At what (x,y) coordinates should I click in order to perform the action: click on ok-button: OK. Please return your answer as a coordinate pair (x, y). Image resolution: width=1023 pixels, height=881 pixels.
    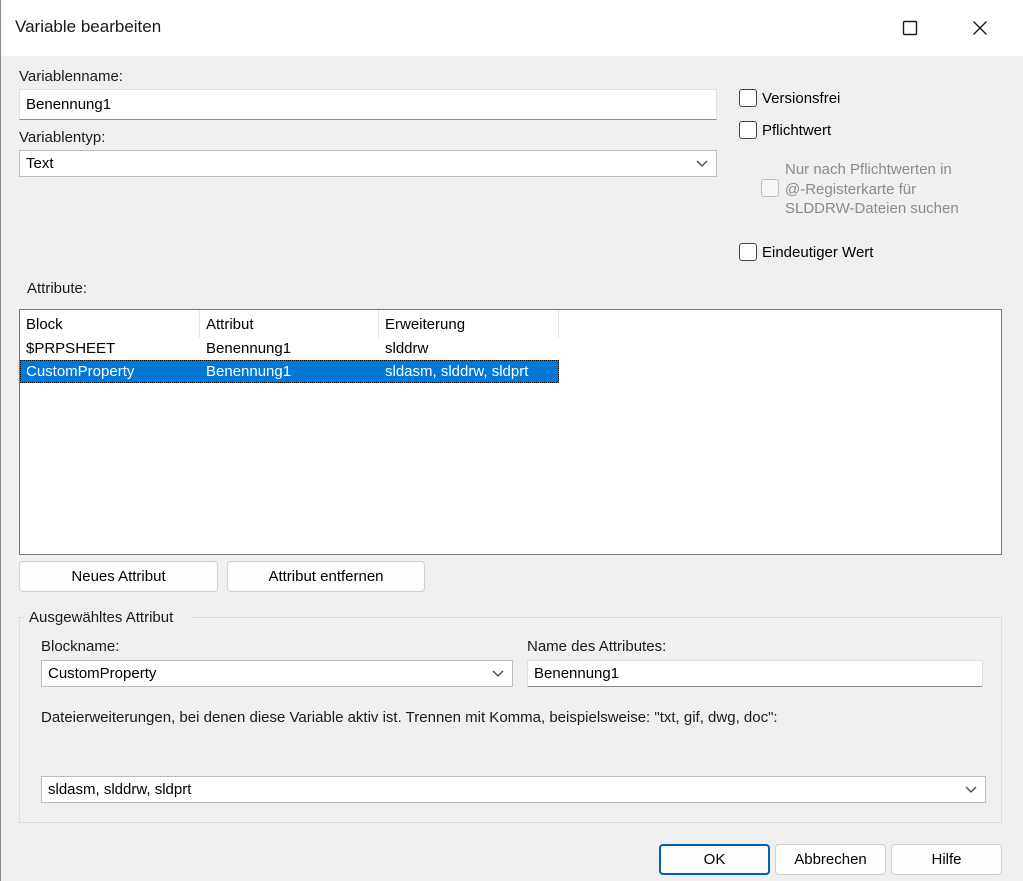
    Looking at the image, I should click on (714, 859).